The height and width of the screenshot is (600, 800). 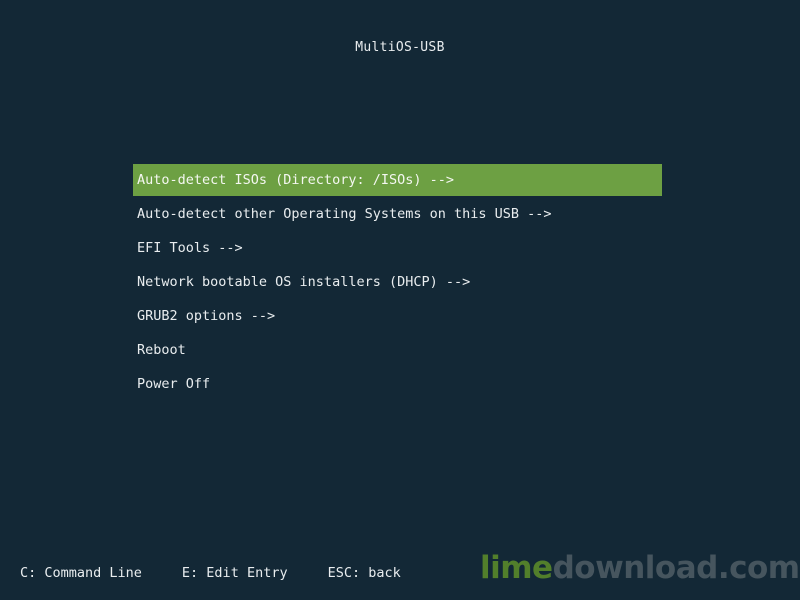 What do you see at coordinates (234, 573) in the screenshot?
I see `hint-edit-entry: E: Edit Entry` at bounding box center [234, 573].